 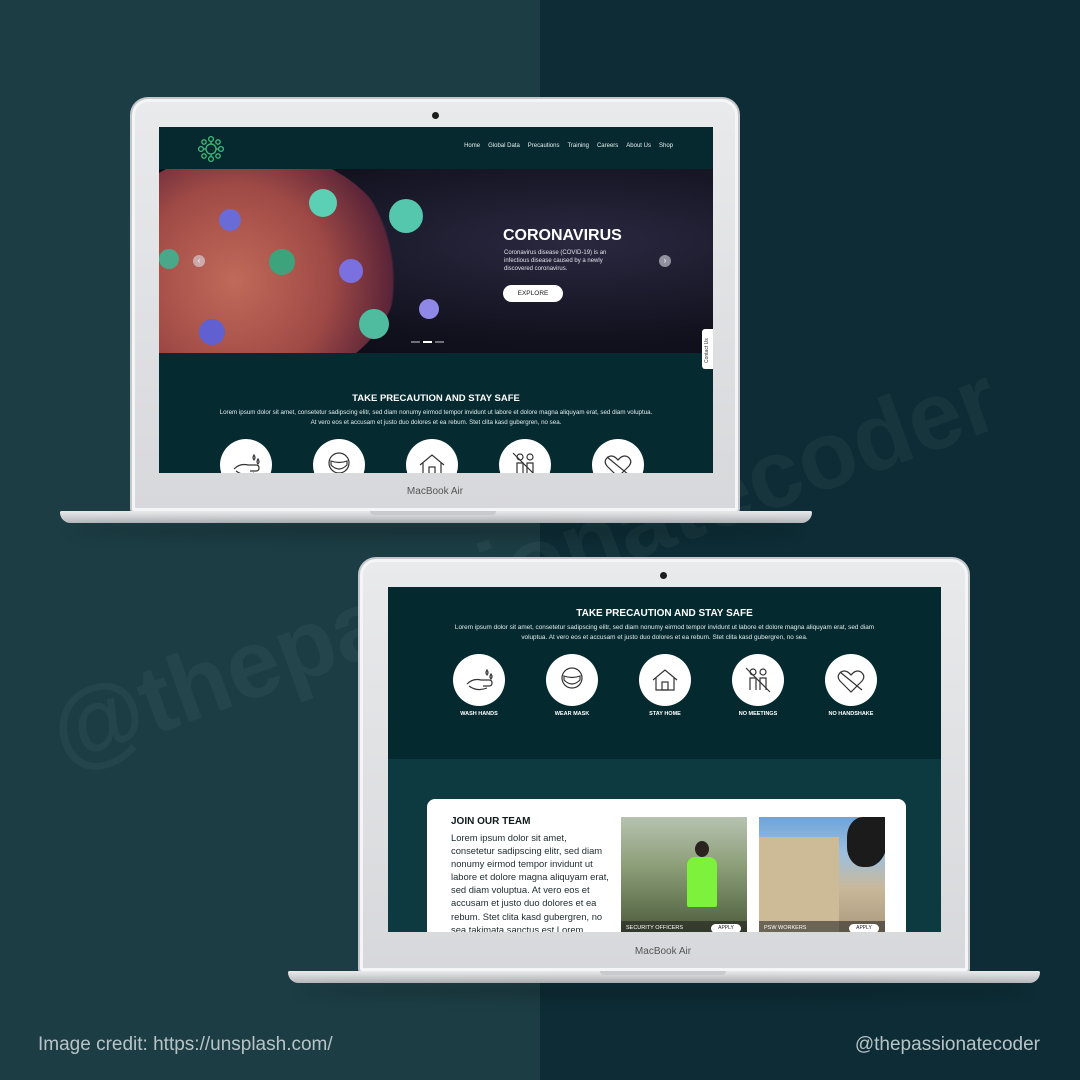 I want to click on image-credit: Image credit: https://unsplash.com/, so click(x=185, y=1044).